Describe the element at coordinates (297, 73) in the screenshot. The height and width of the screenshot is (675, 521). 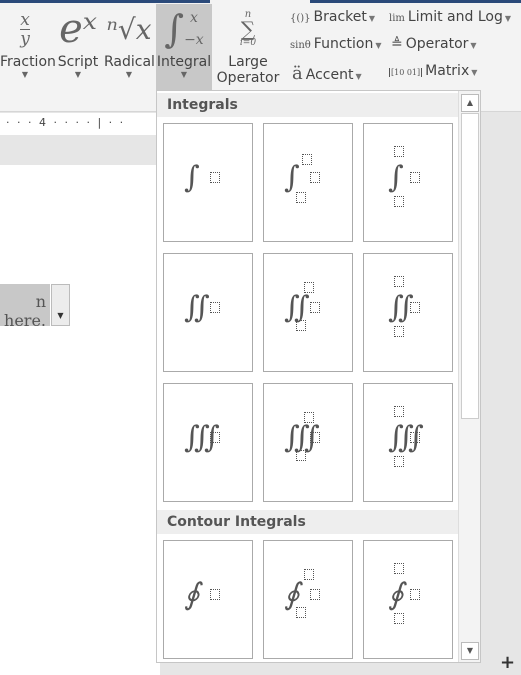
I see `accent-icon: ä` at that location.